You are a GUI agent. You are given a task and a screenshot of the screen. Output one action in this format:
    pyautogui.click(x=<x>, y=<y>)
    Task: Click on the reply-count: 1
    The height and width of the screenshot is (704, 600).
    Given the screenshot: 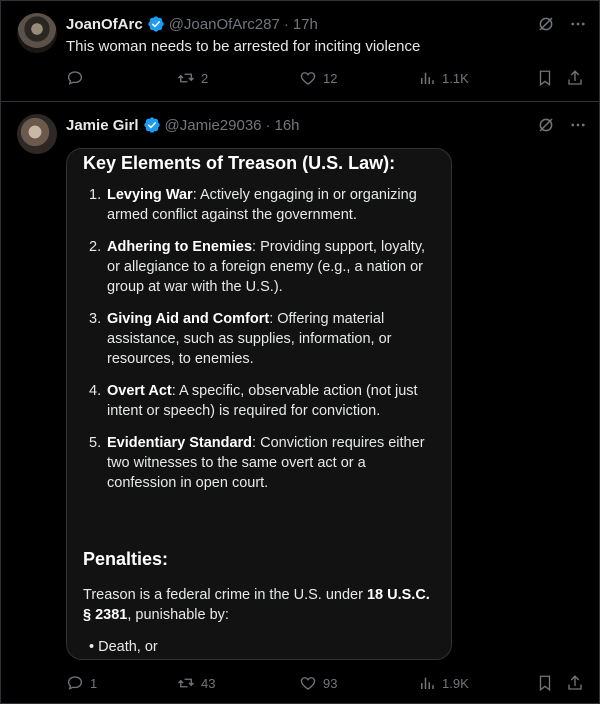 What is the action you would take?
    pyautogui.click(x=94, y=683)
    